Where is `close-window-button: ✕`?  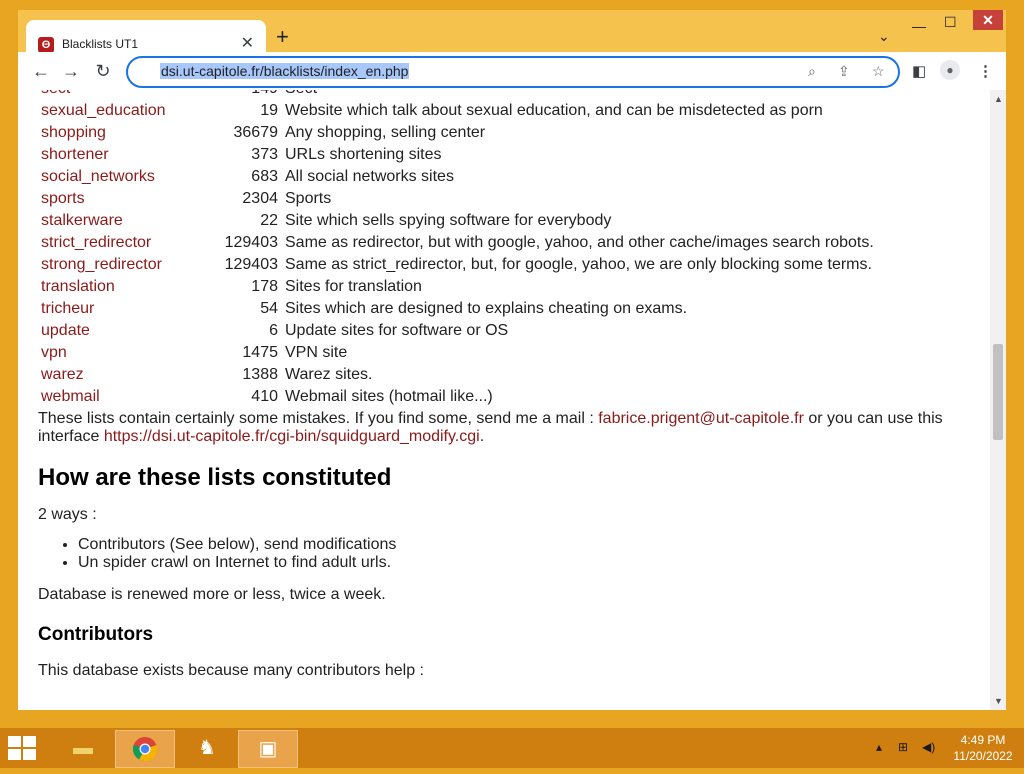
close-window-button: ✕ is located at coordinates (988, 20).